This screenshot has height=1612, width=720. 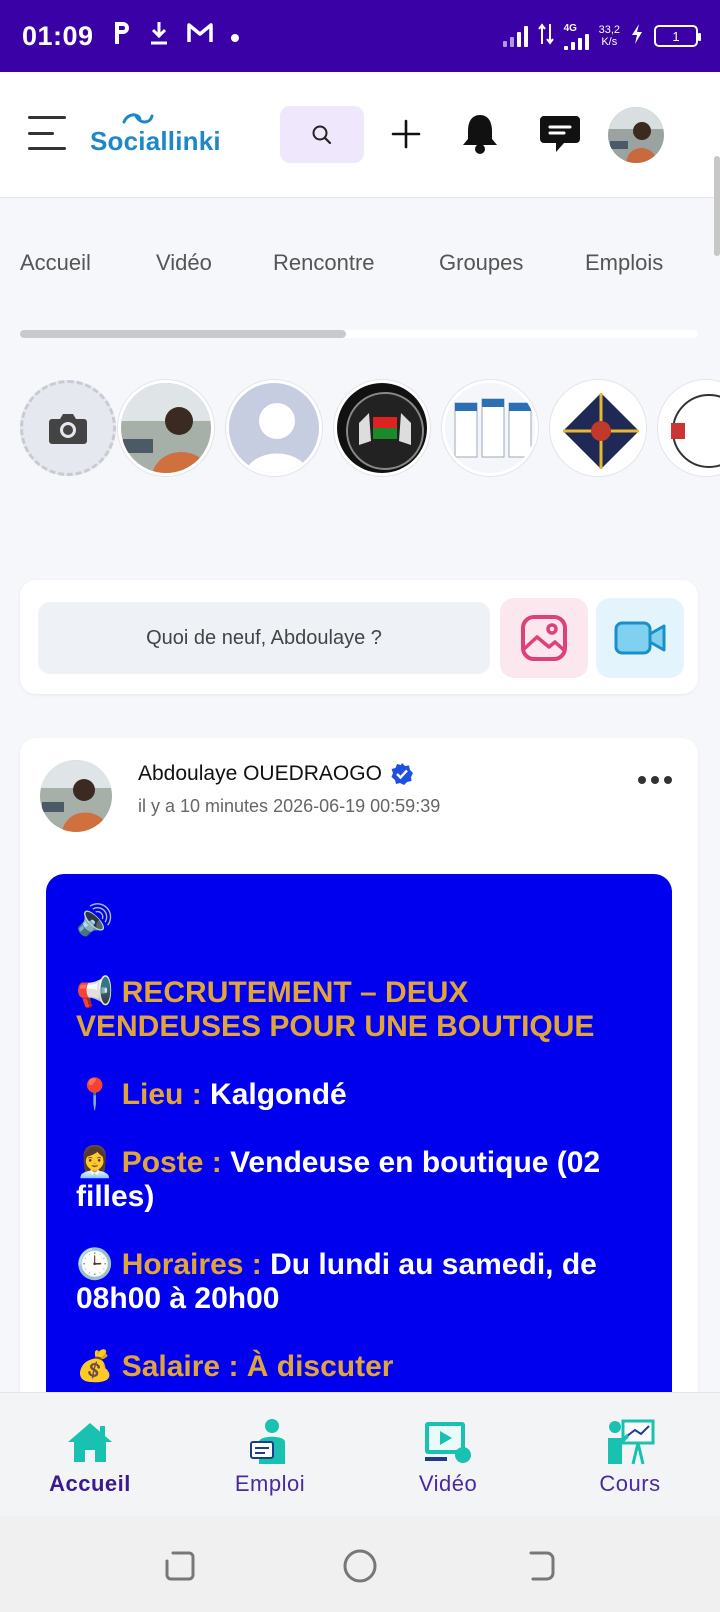 I want to click on nav-tabs: Accueil Vidéo Rencontre Groupes Emplois, so click(x=360, y=273).